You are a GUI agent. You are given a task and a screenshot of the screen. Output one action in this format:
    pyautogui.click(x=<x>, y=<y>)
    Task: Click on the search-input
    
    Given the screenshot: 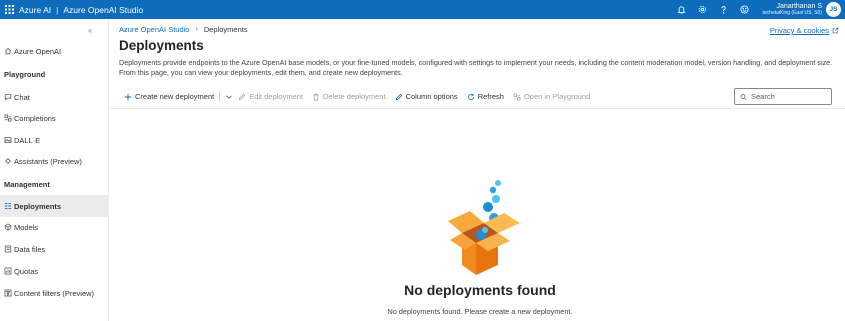 What is the action you would take?
    pyautogui.click(x=791, y=96)
    